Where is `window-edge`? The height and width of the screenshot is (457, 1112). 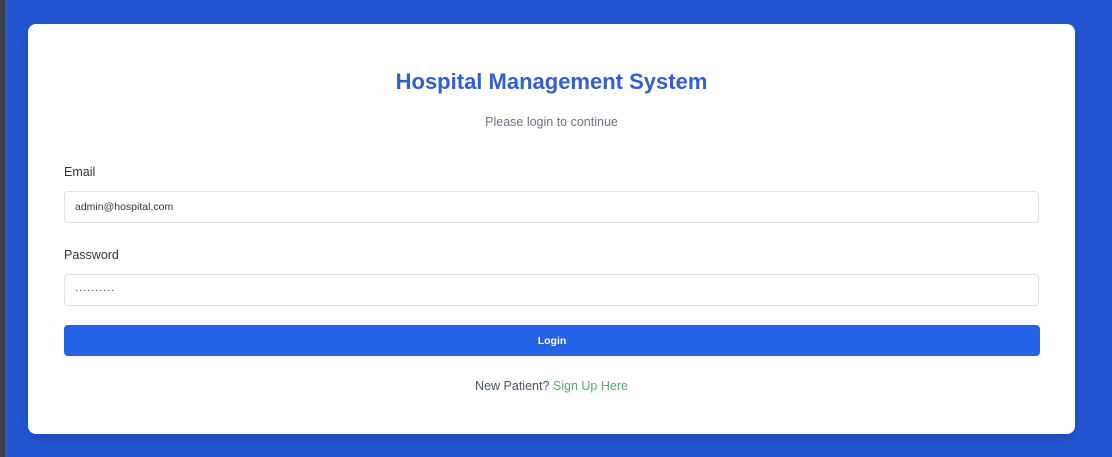 window-edge is located at coordinates (2, 228).